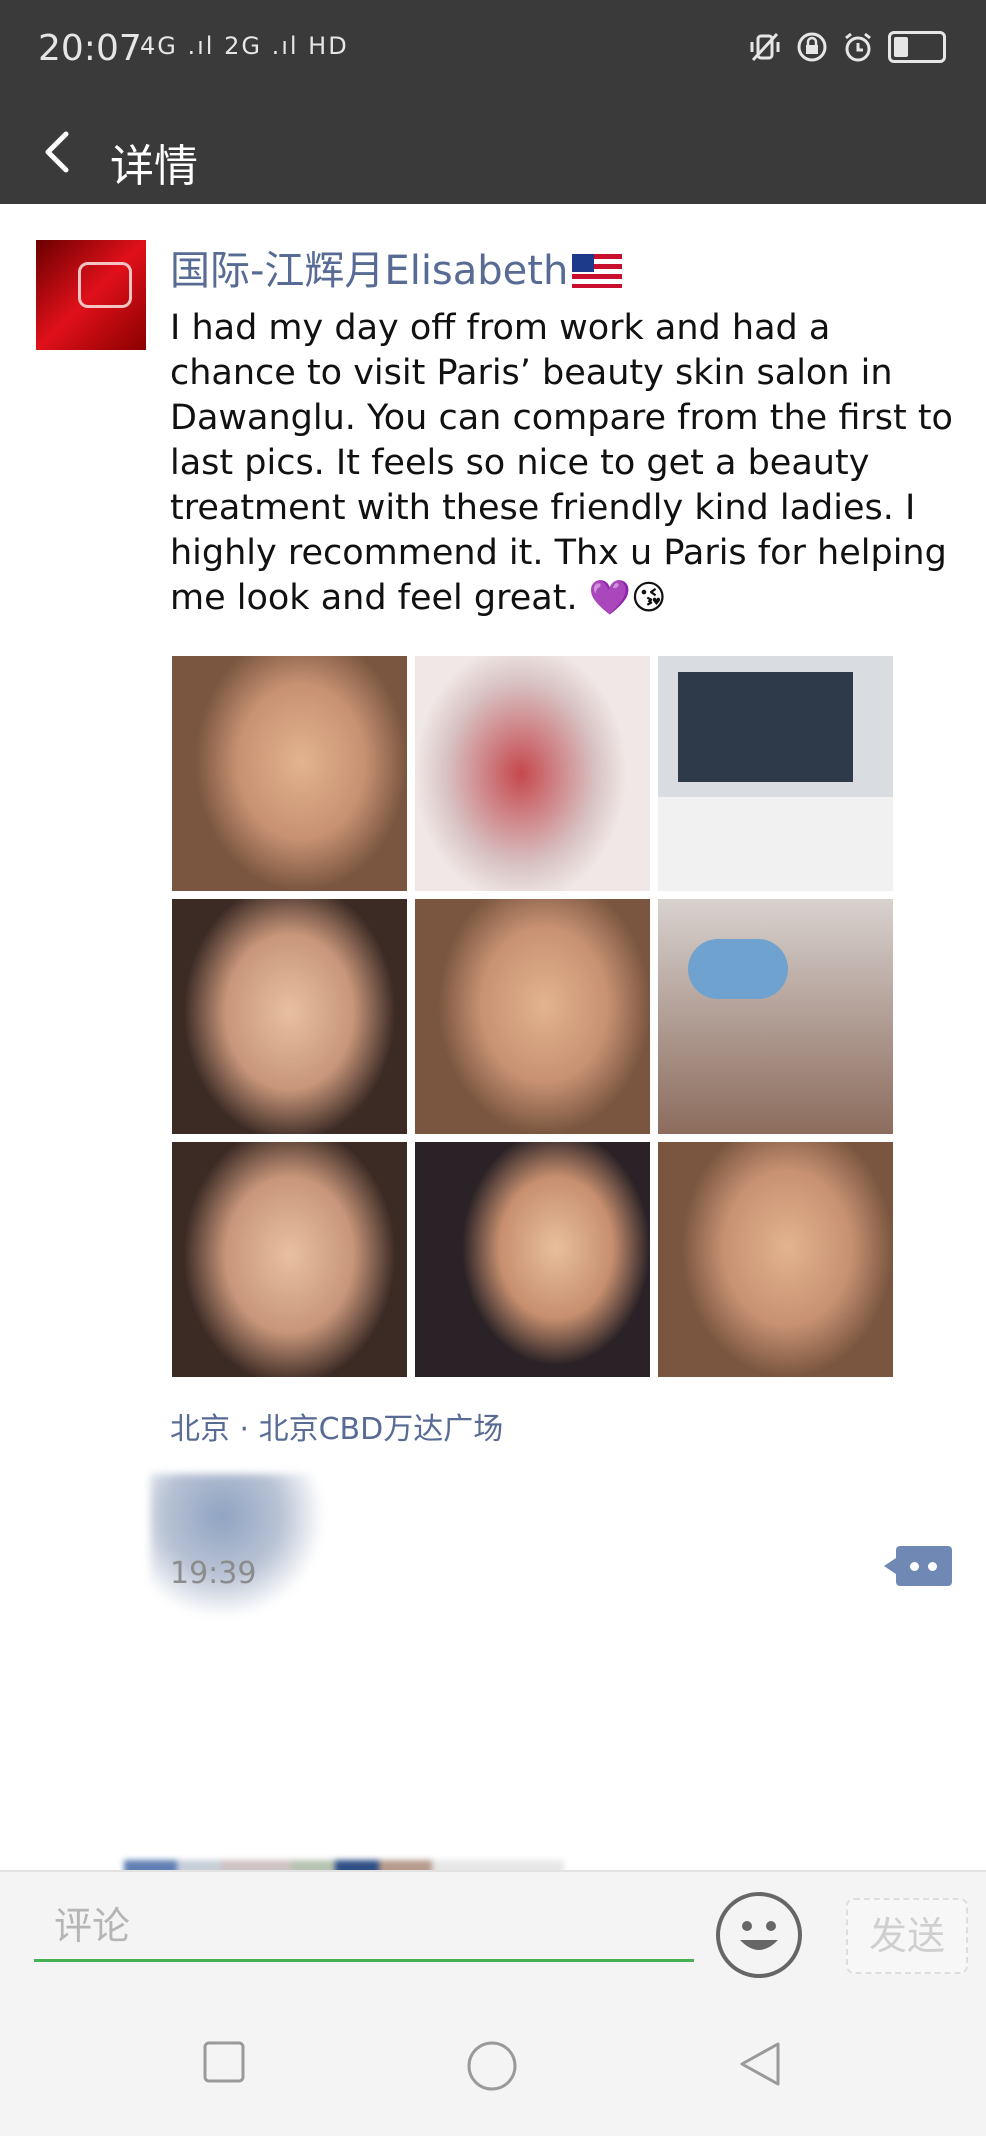  Describe the element at coordinates (369, 271) in the screenshot. I see `post-author-name: 国际-江辉月Elisabeth` at that location.